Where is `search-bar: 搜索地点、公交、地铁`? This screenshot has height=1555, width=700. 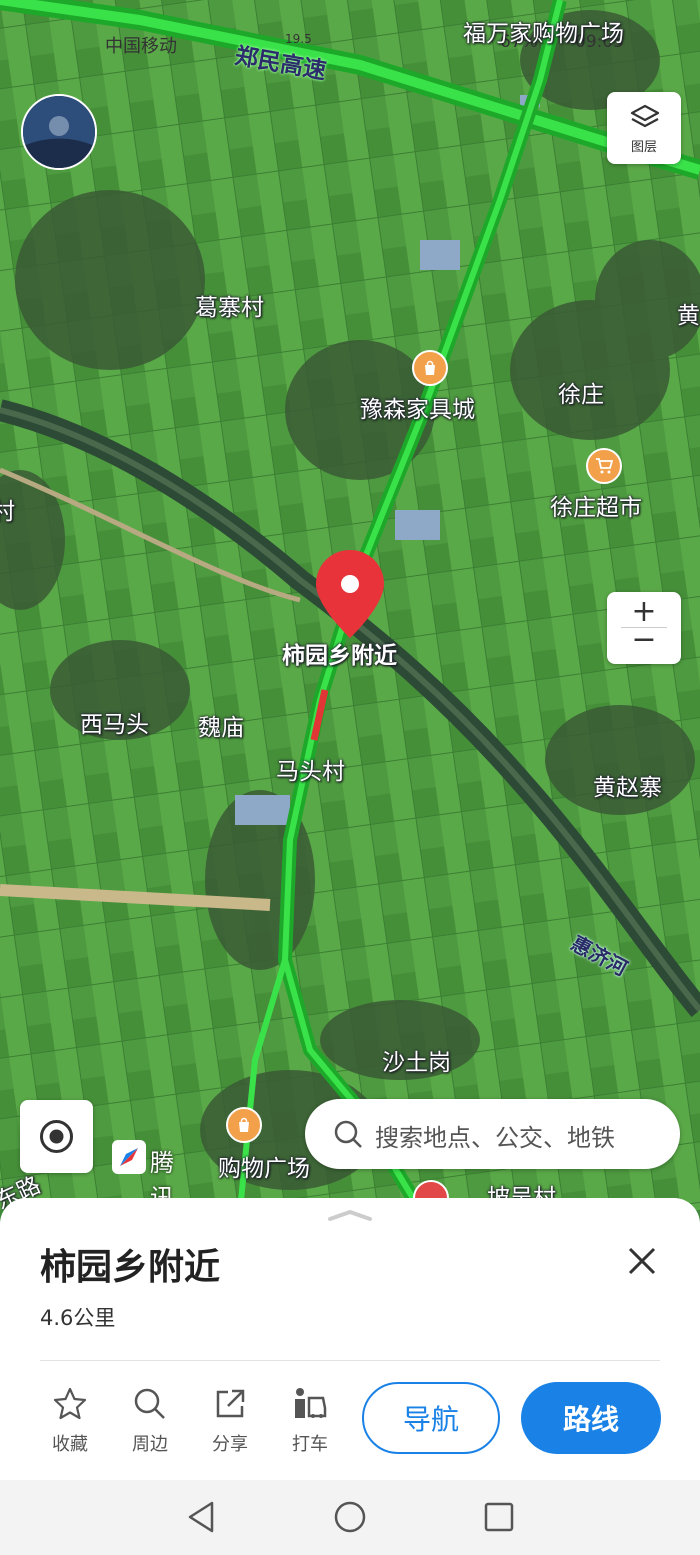 search-bar: 搜索地点、公交、地铁 is located at coordinates (492, 1134).